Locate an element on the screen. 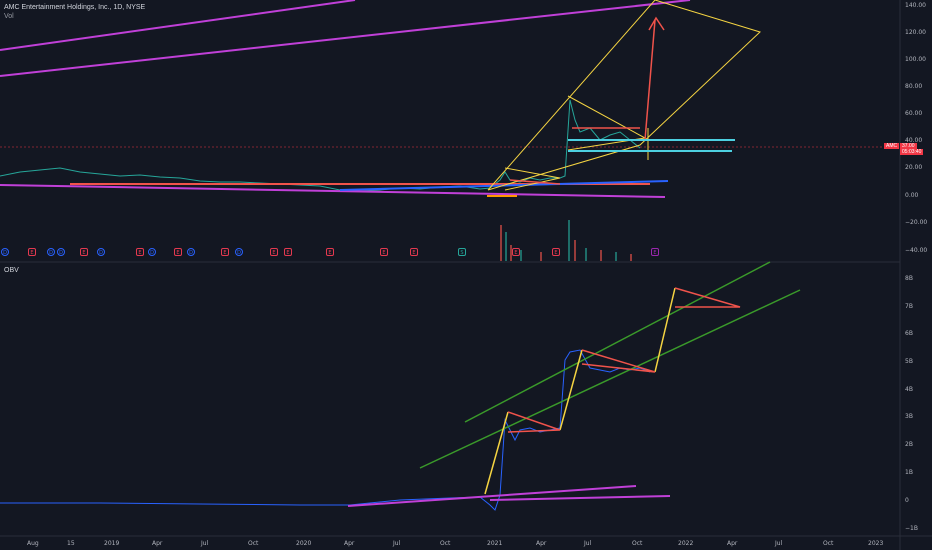  time-tick: Aug is located at coordinates (33, 543).